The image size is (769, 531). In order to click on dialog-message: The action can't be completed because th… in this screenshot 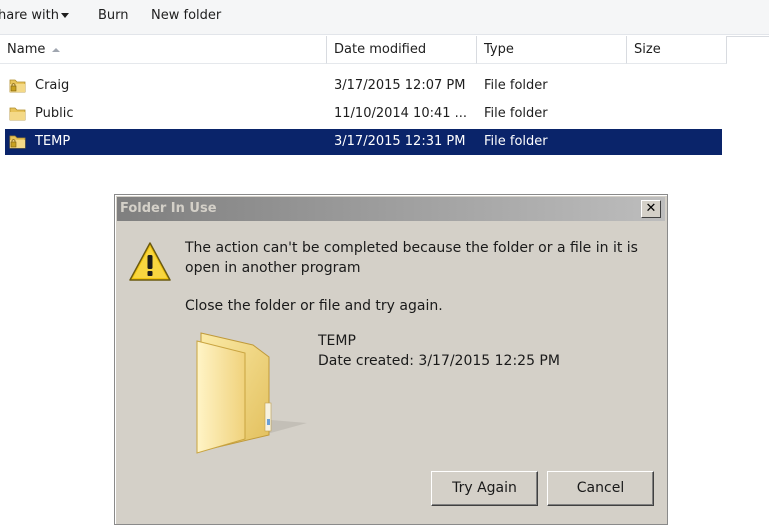, I will do `click(411, 258)`.